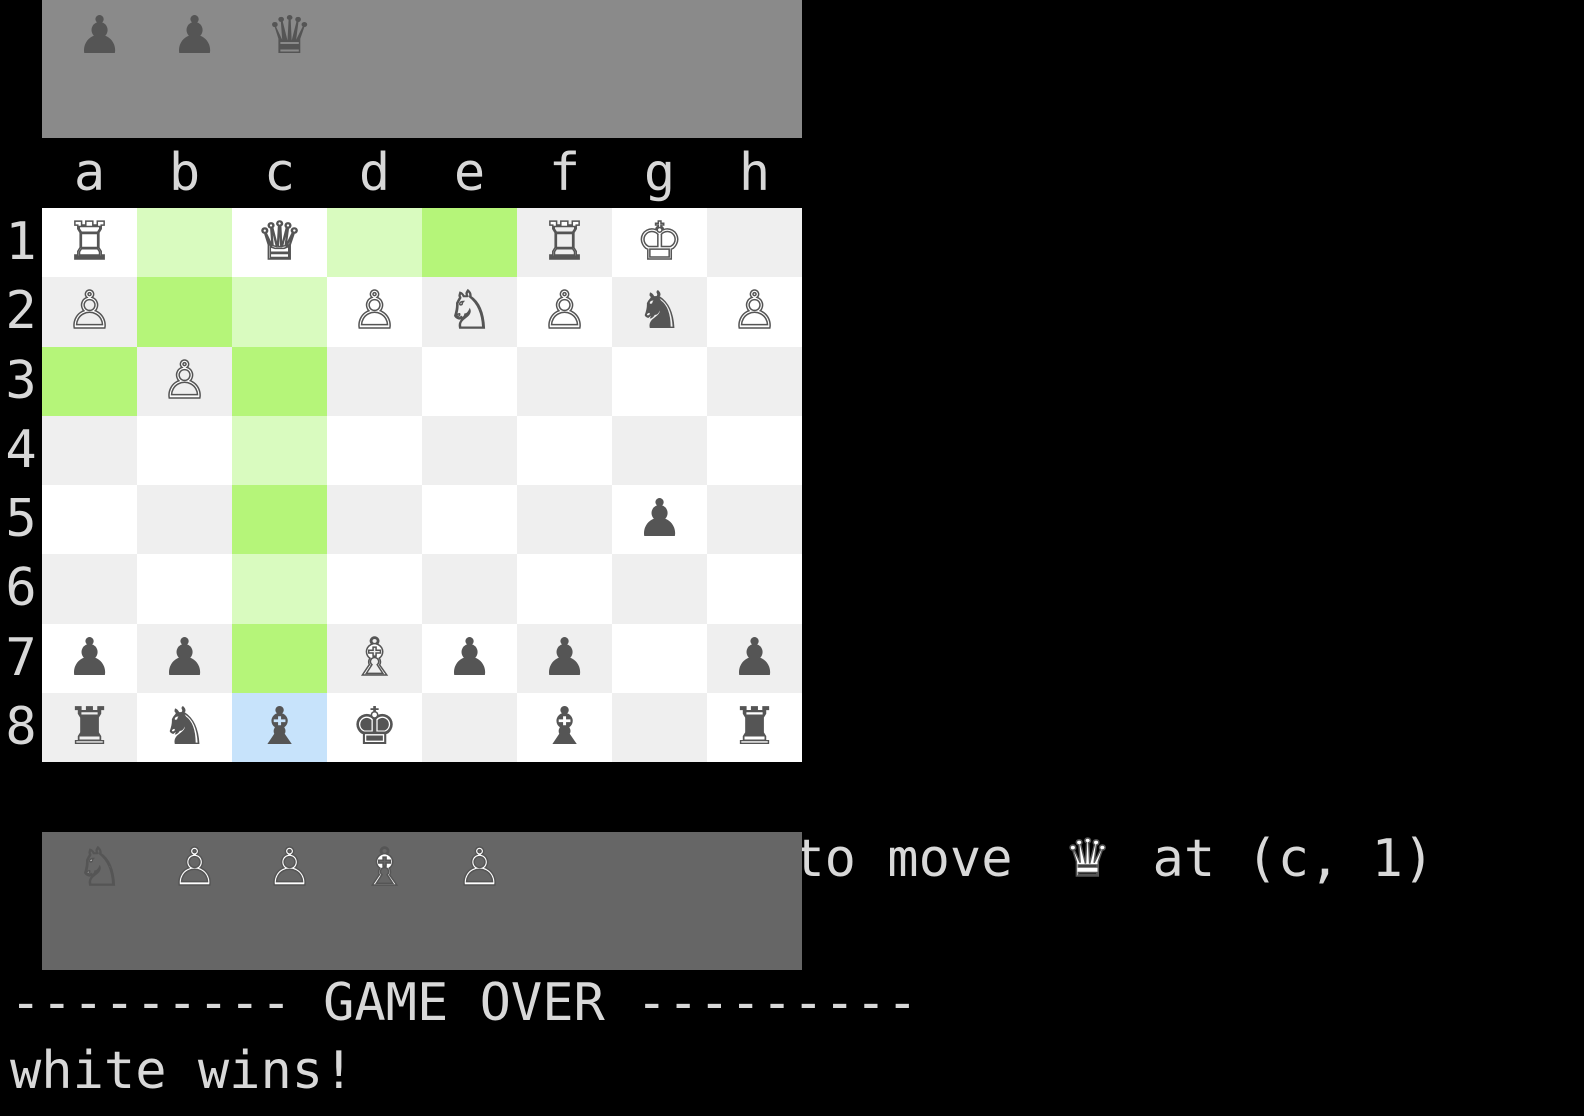  I want to click on square-a8: ♜, so click(89, 727).